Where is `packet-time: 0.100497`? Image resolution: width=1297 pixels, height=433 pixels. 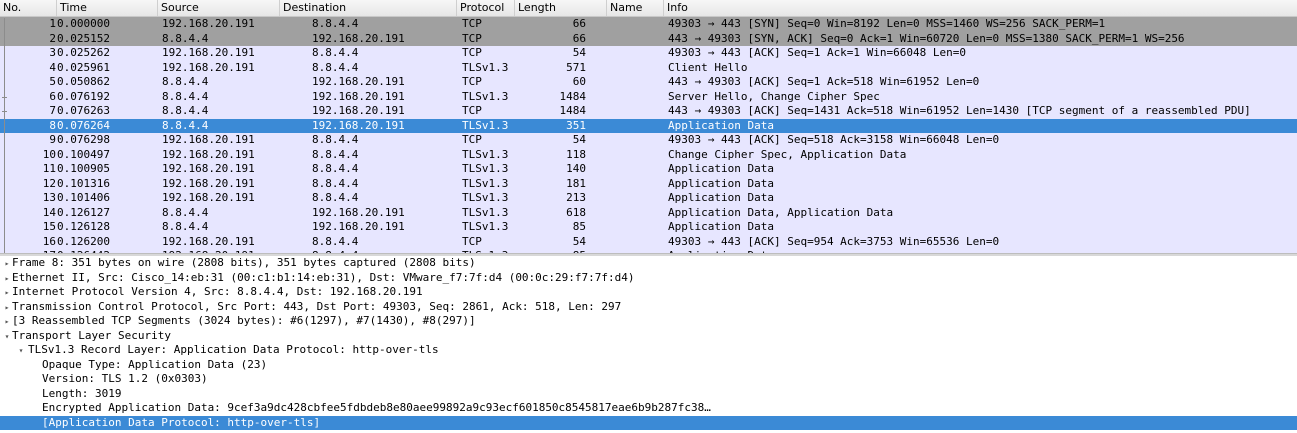
packet-time: 0.100497 is located at coordinates (83, 154).